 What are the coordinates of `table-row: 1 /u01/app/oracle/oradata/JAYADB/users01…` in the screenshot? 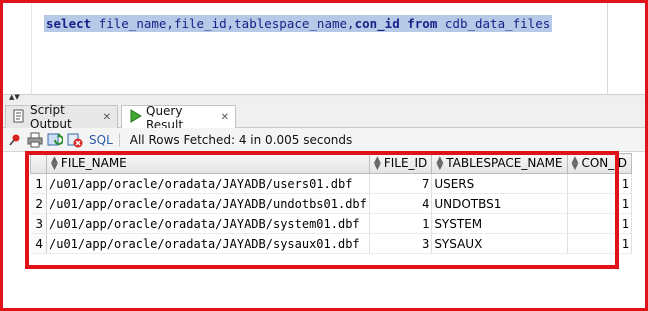 It's located at (331, 183).